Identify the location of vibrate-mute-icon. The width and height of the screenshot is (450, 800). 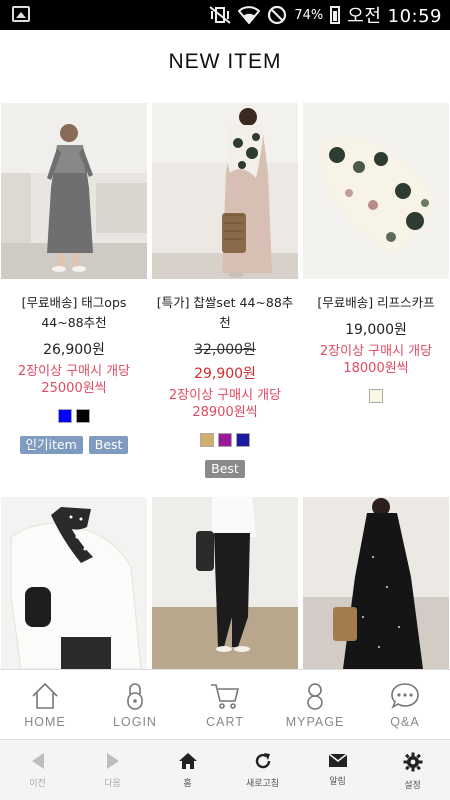
(220, 15).